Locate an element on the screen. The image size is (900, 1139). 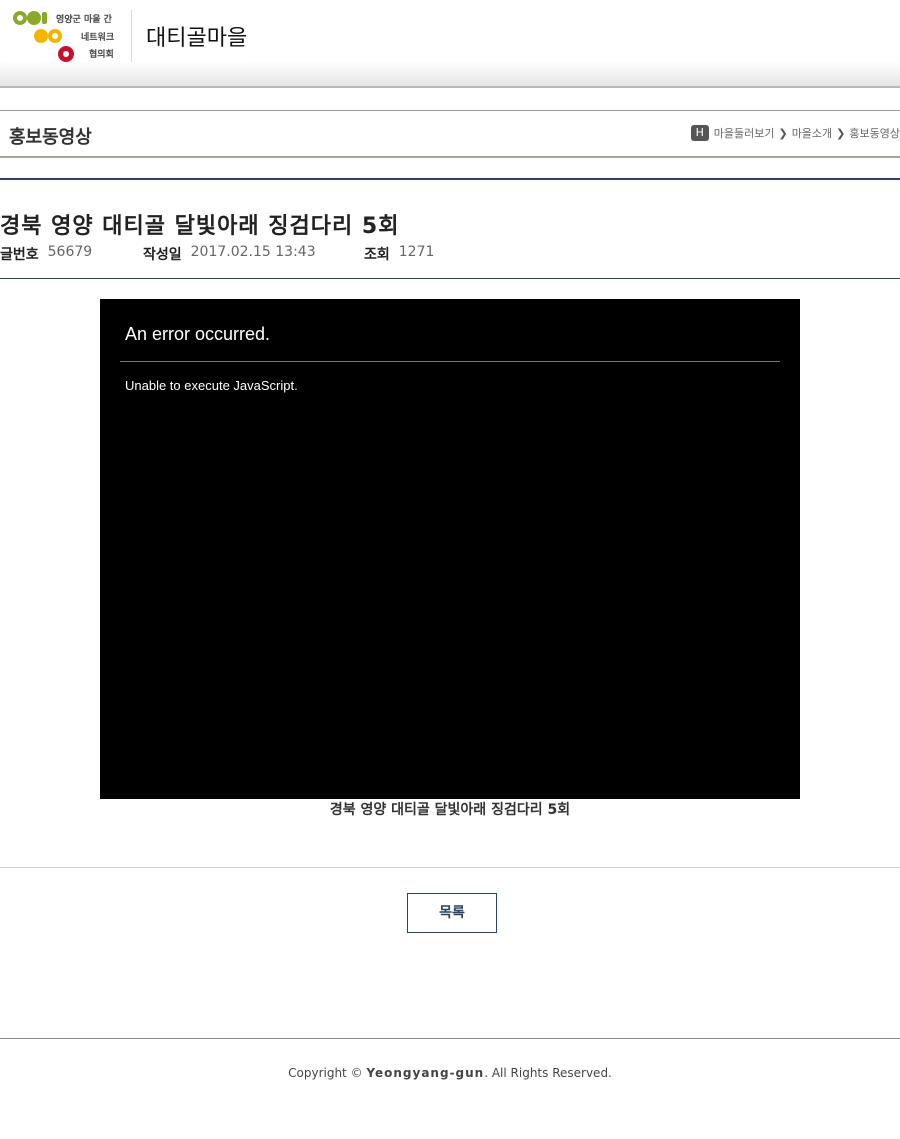
breadcrumb-item-current: 홍보동영상 is located at coordinates (874, 133).